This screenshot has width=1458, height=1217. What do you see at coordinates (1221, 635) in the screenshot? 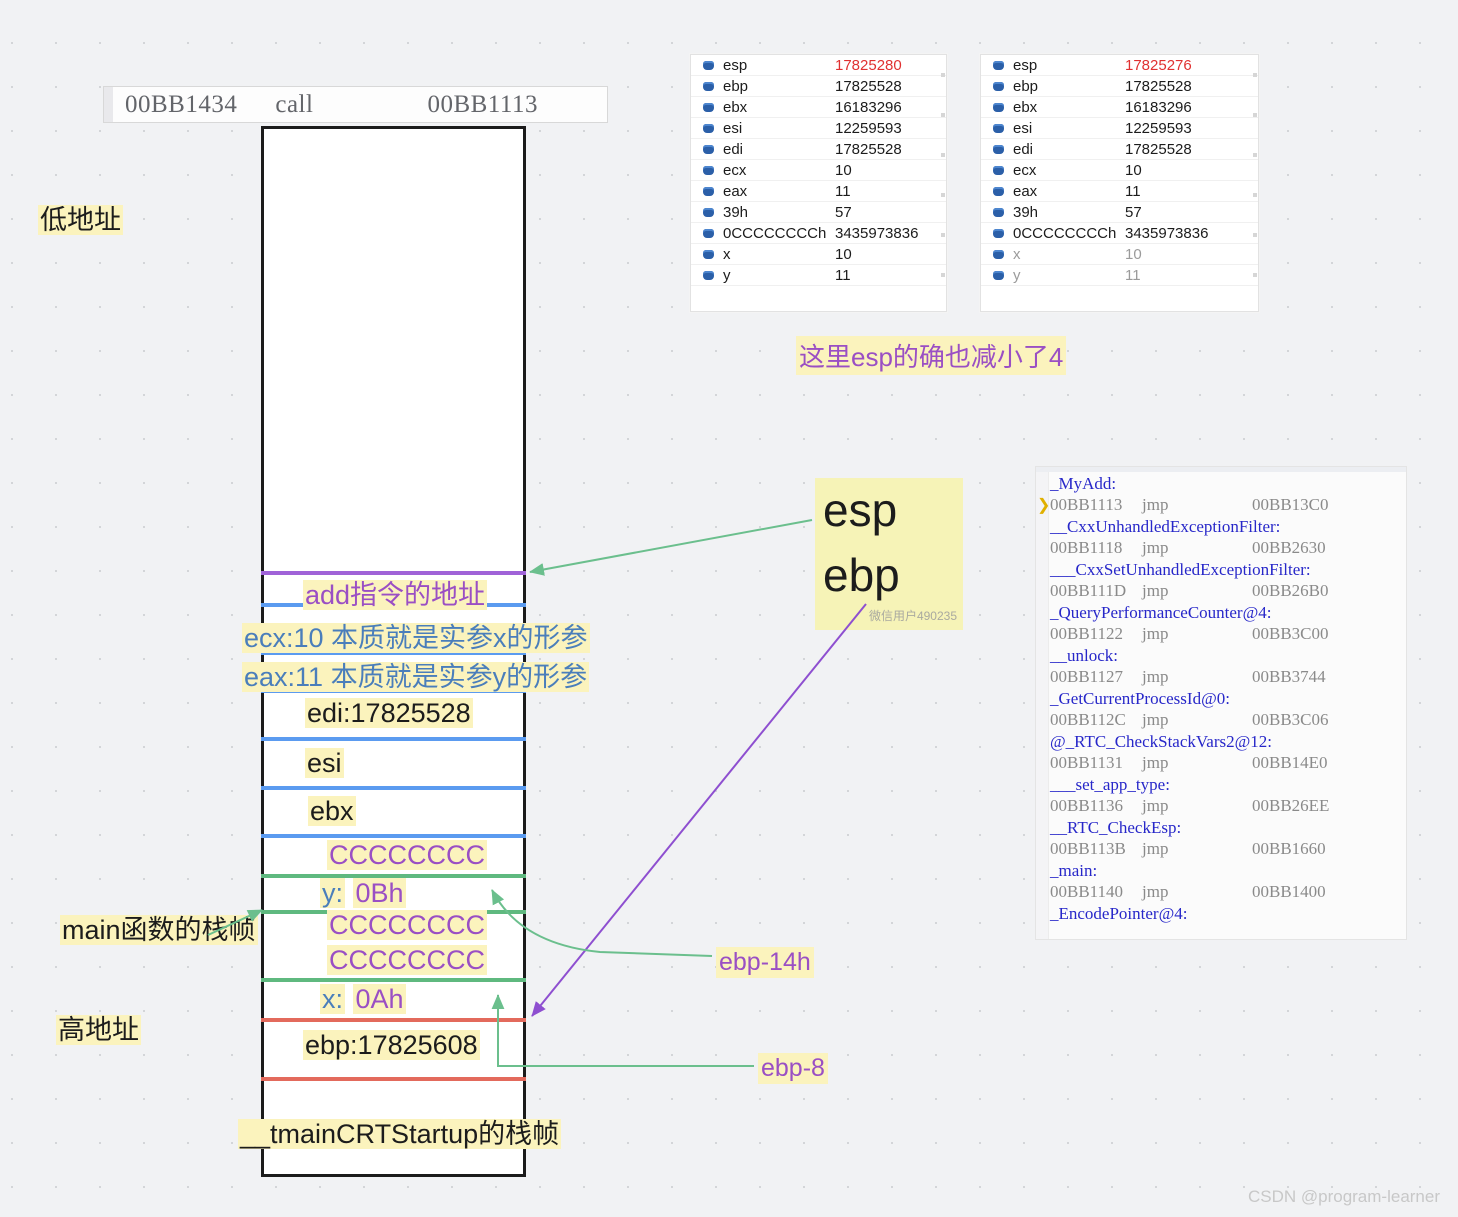
I see `disassembly-instruction: 00BB1122 jmp 00BB3C00` at bounding box center [1221, 635].